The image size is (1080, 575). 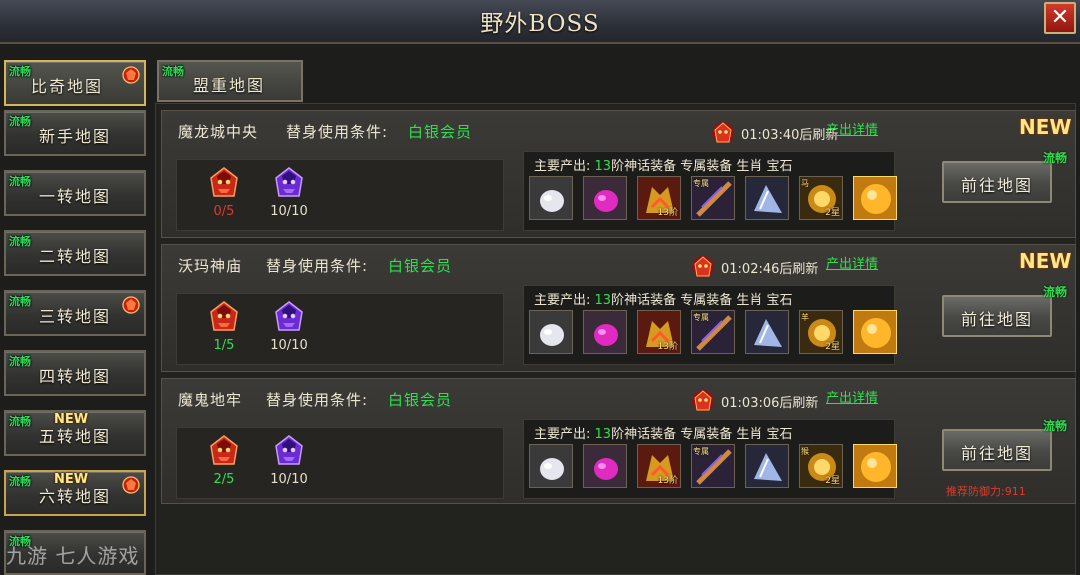 What do you see at coordinates (66, 86) in the screenshot?
I see `sidebar-item-label: 比奇地图` at bounding box center [66, 86].